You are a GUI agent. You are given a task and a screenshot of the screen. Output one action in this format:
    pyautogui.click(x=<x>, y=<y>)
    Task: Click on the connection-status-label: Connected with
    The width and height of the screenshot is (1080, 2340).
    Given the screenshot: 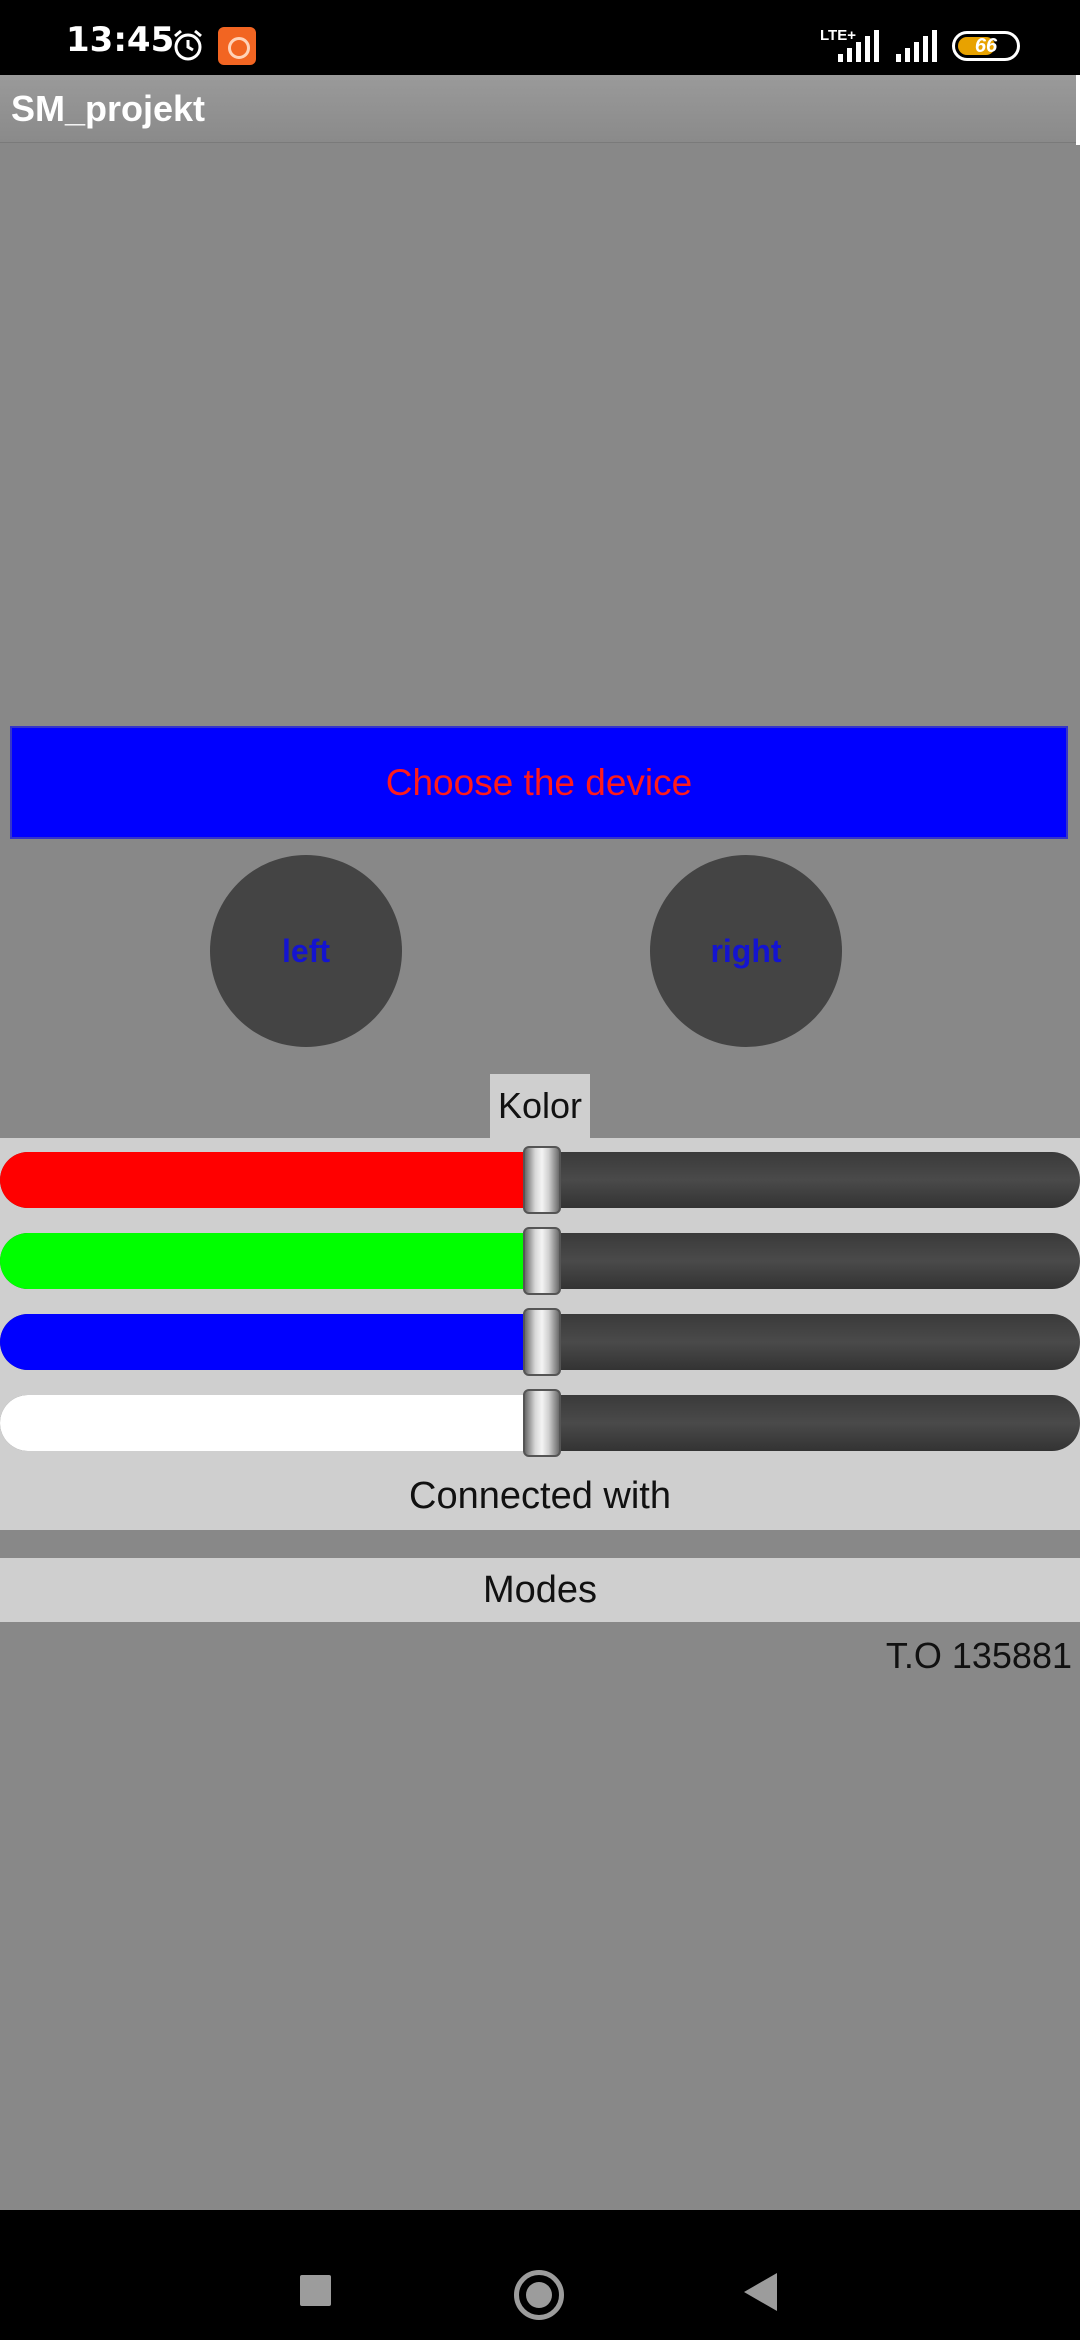 What is the action you would take?
    pyautogui.click(x=540, y=1495)
    